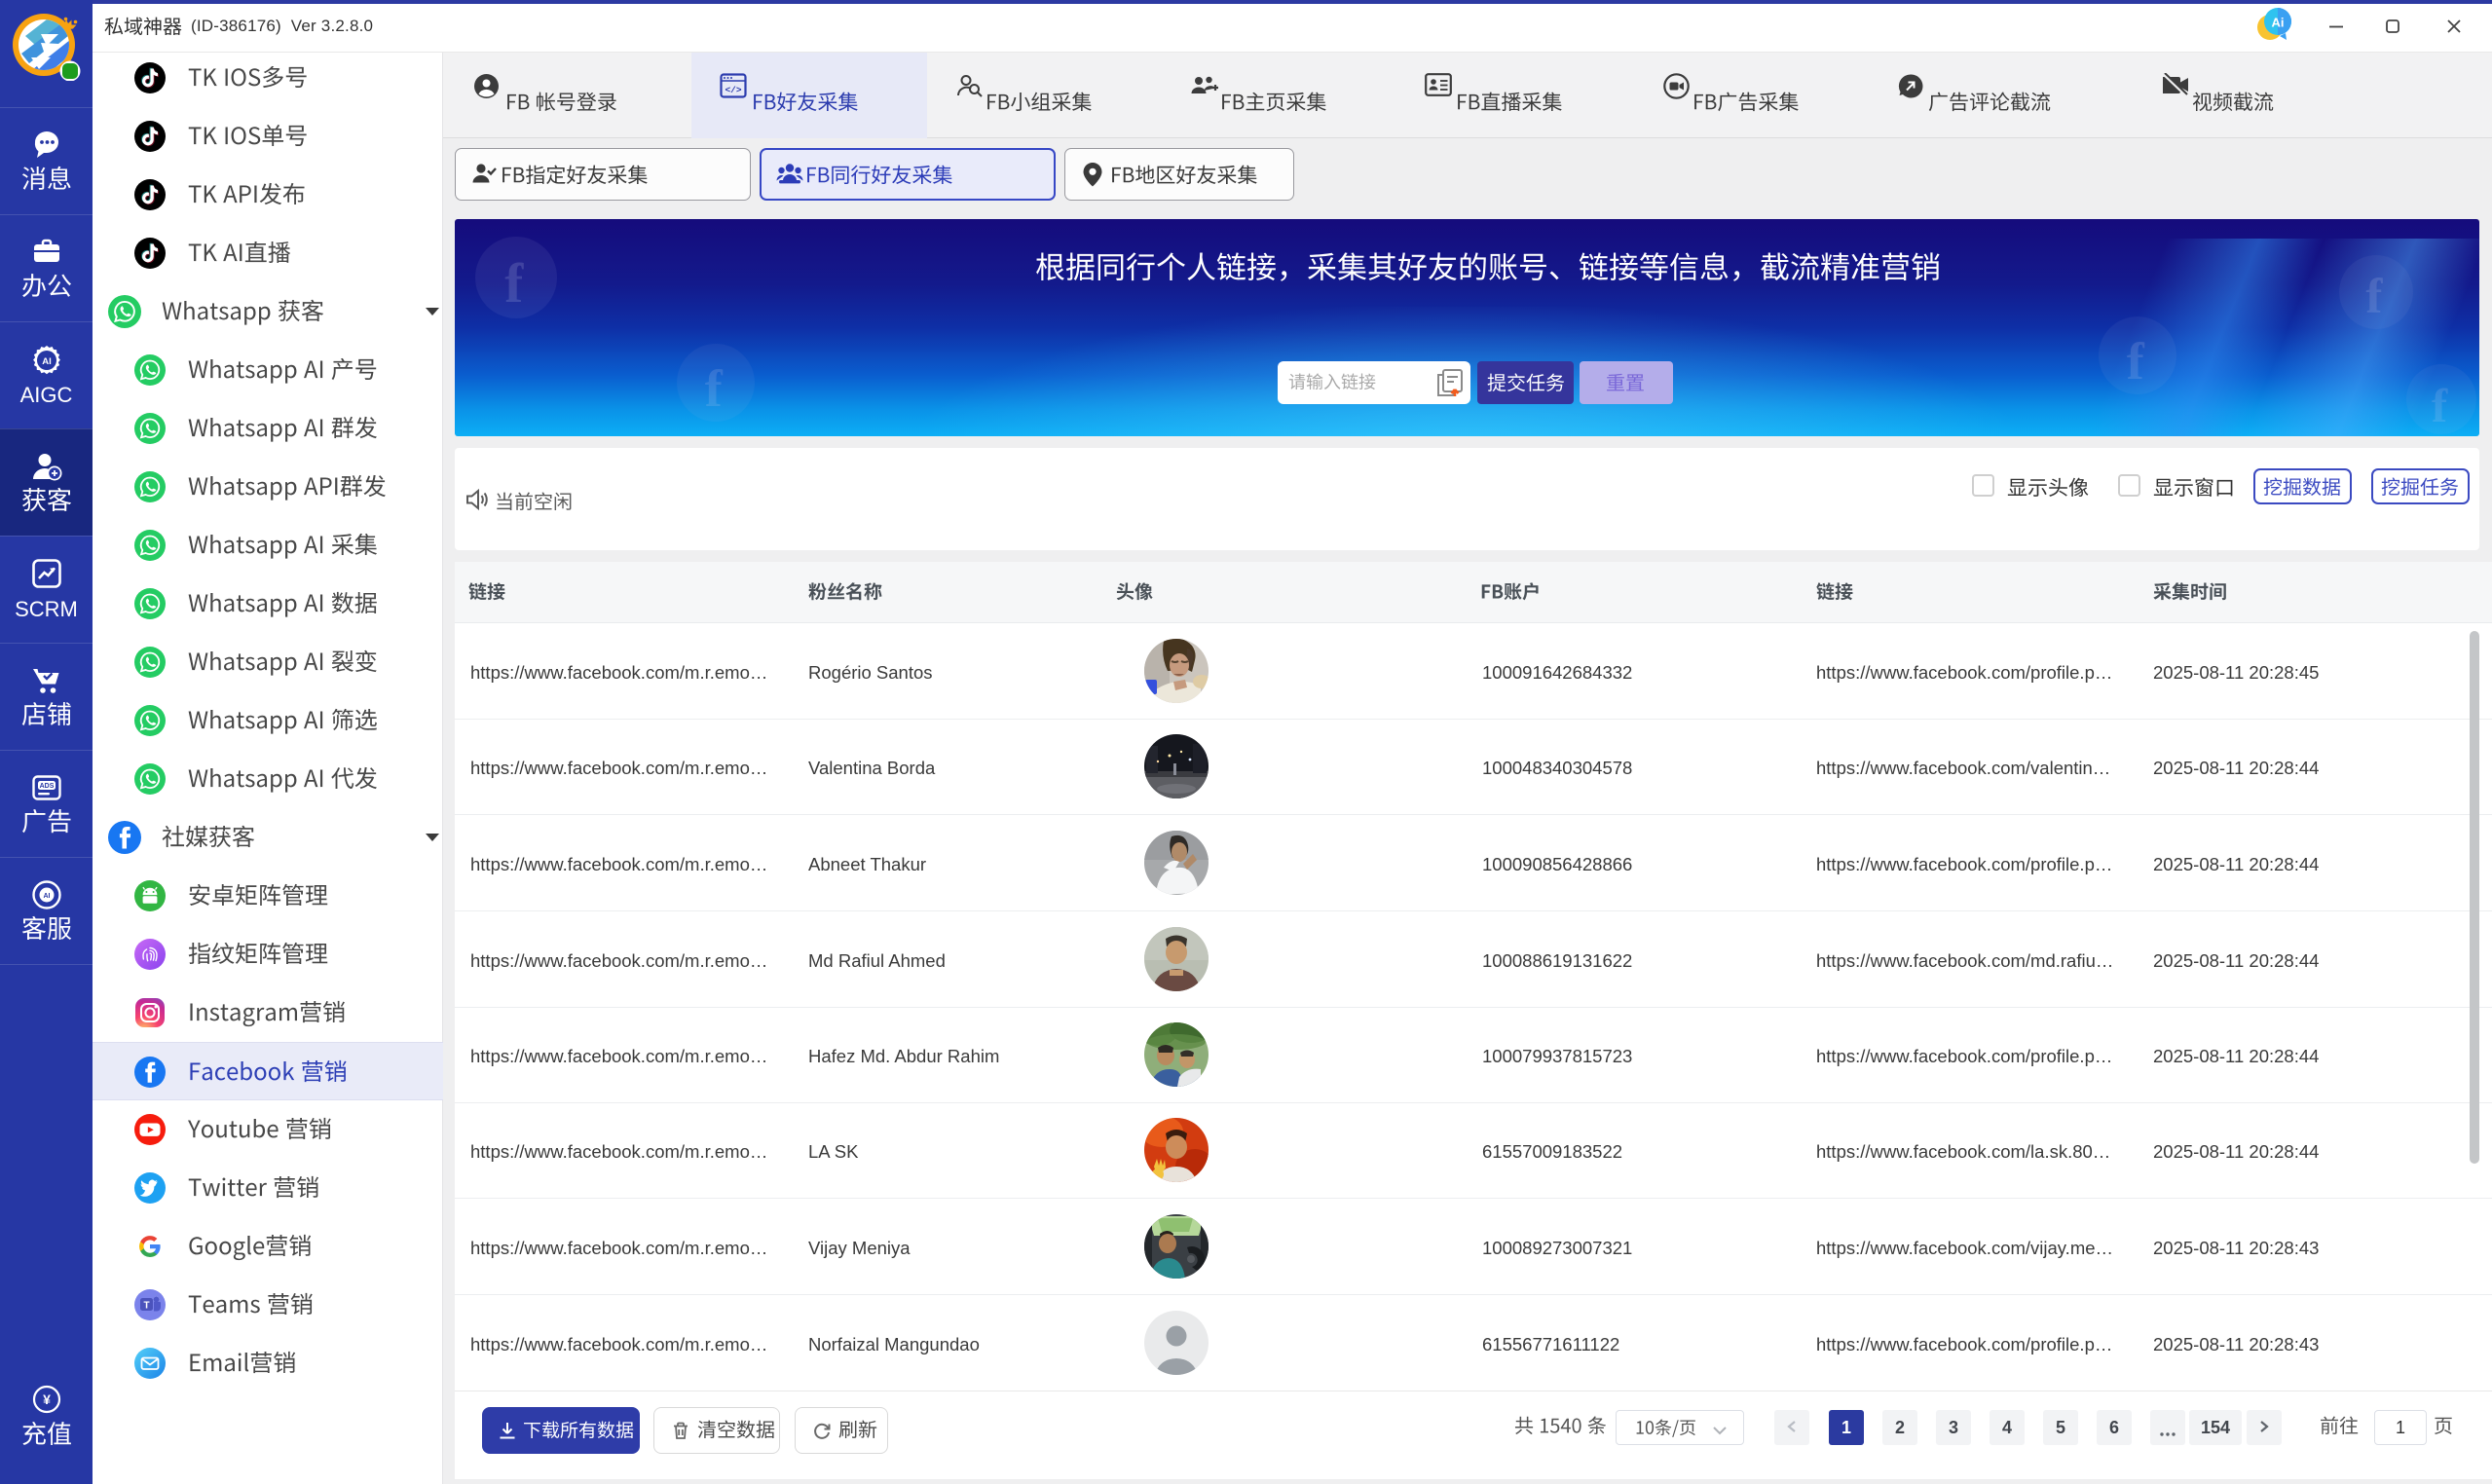 This screenshot has width=2492, height=1484. What do you see at coordinates (46, 786) in the screenshot?
I see `svg-text: ADS` at bounding box center [46, 786].